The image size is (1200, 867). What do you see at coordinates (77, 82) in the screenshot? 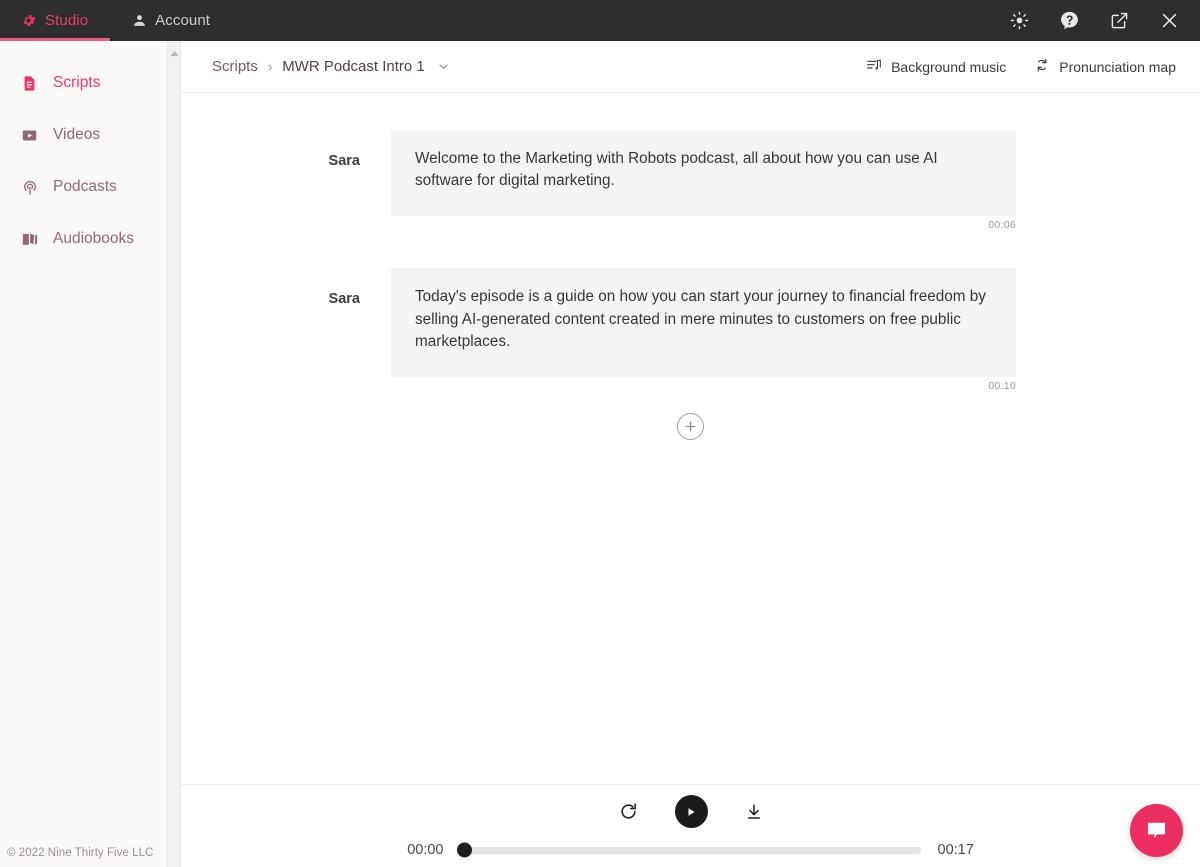
I see `sidebar-item-scripts-label: Scripts` at bounding box center [77, 82].